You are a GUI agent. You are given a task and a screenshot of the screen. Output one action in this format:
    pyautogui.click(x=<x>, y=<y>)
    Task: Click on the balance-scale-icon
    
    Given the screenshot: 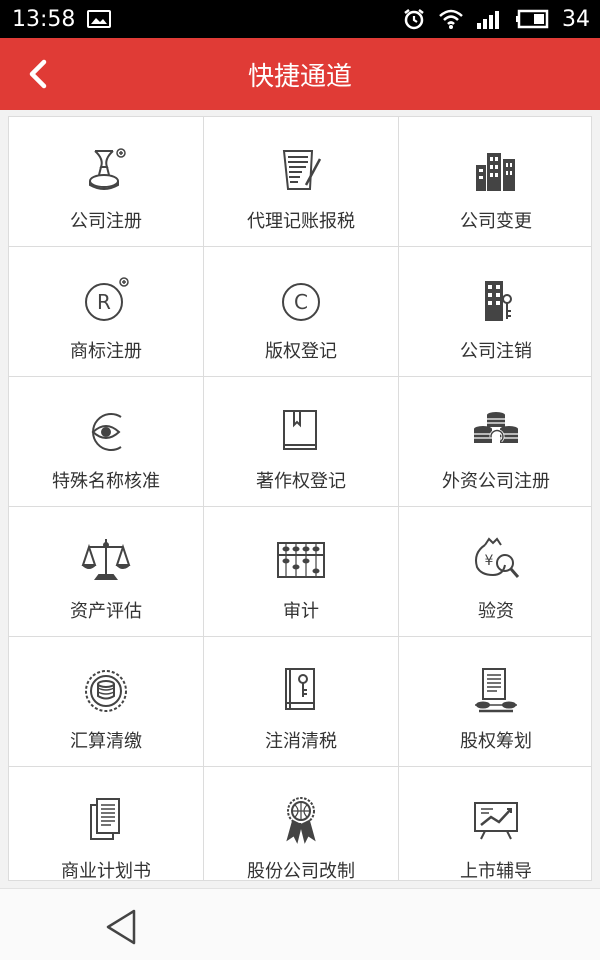 What is the action you would take?
    pyautogui.click(x=106, y=559)
    